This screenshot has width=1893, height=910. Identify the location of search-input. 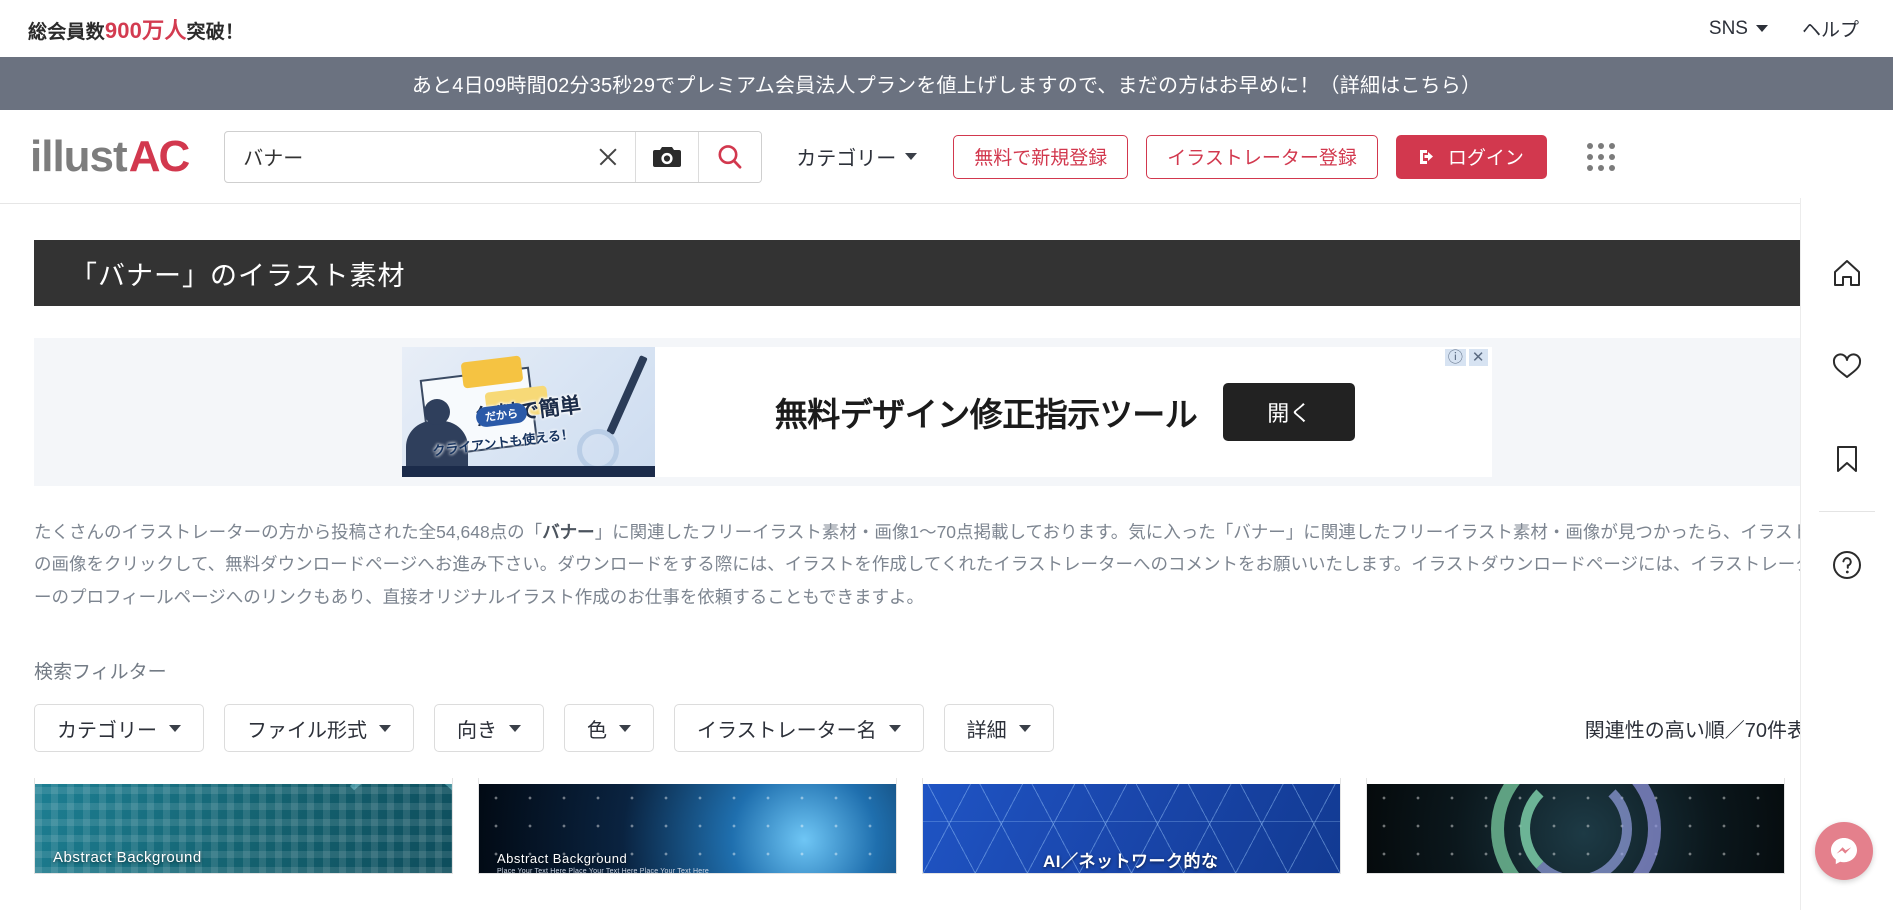
(419, 156).